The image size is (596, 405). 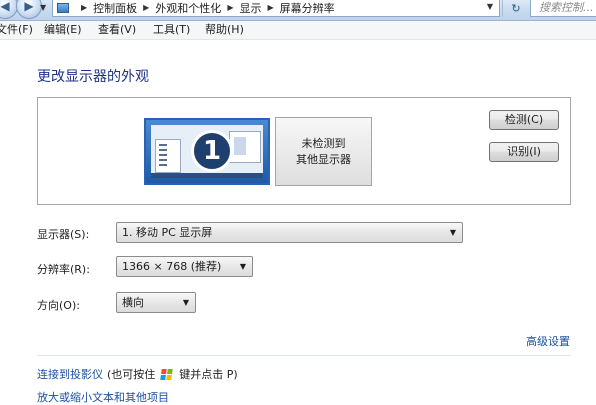 What do you see at coordinates (548, 341) in the screenshot?
I see `advanced-settings-link: 高级设置` at bounding box center [548, 341].